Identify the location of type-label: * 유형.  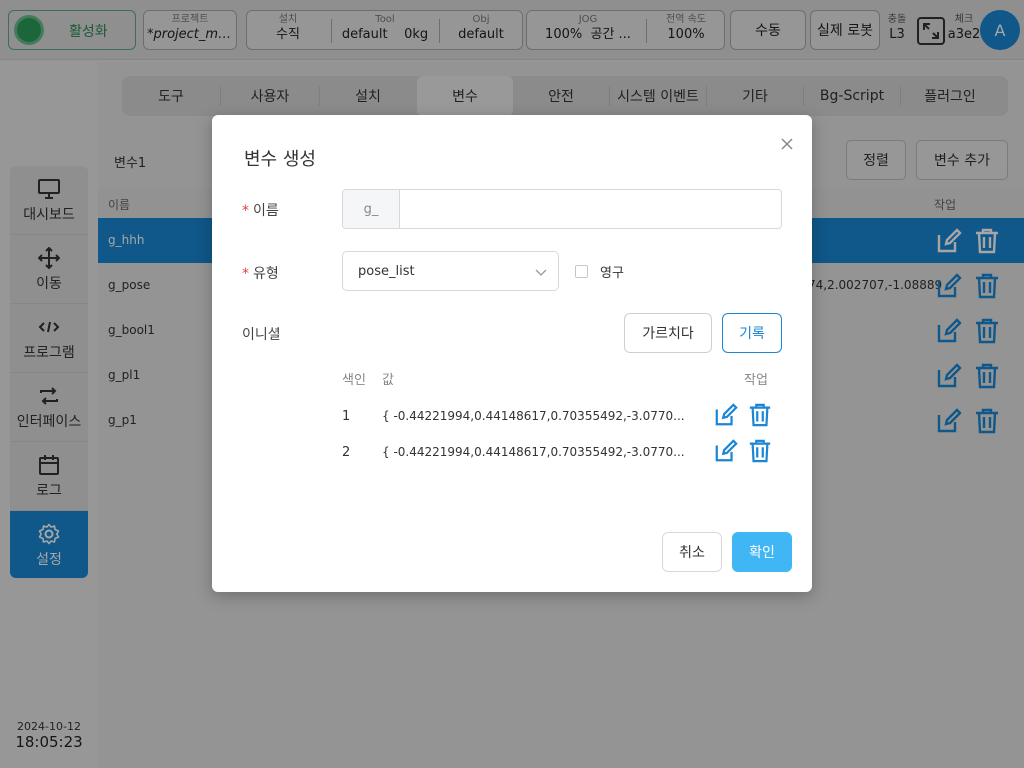
(260, 274).